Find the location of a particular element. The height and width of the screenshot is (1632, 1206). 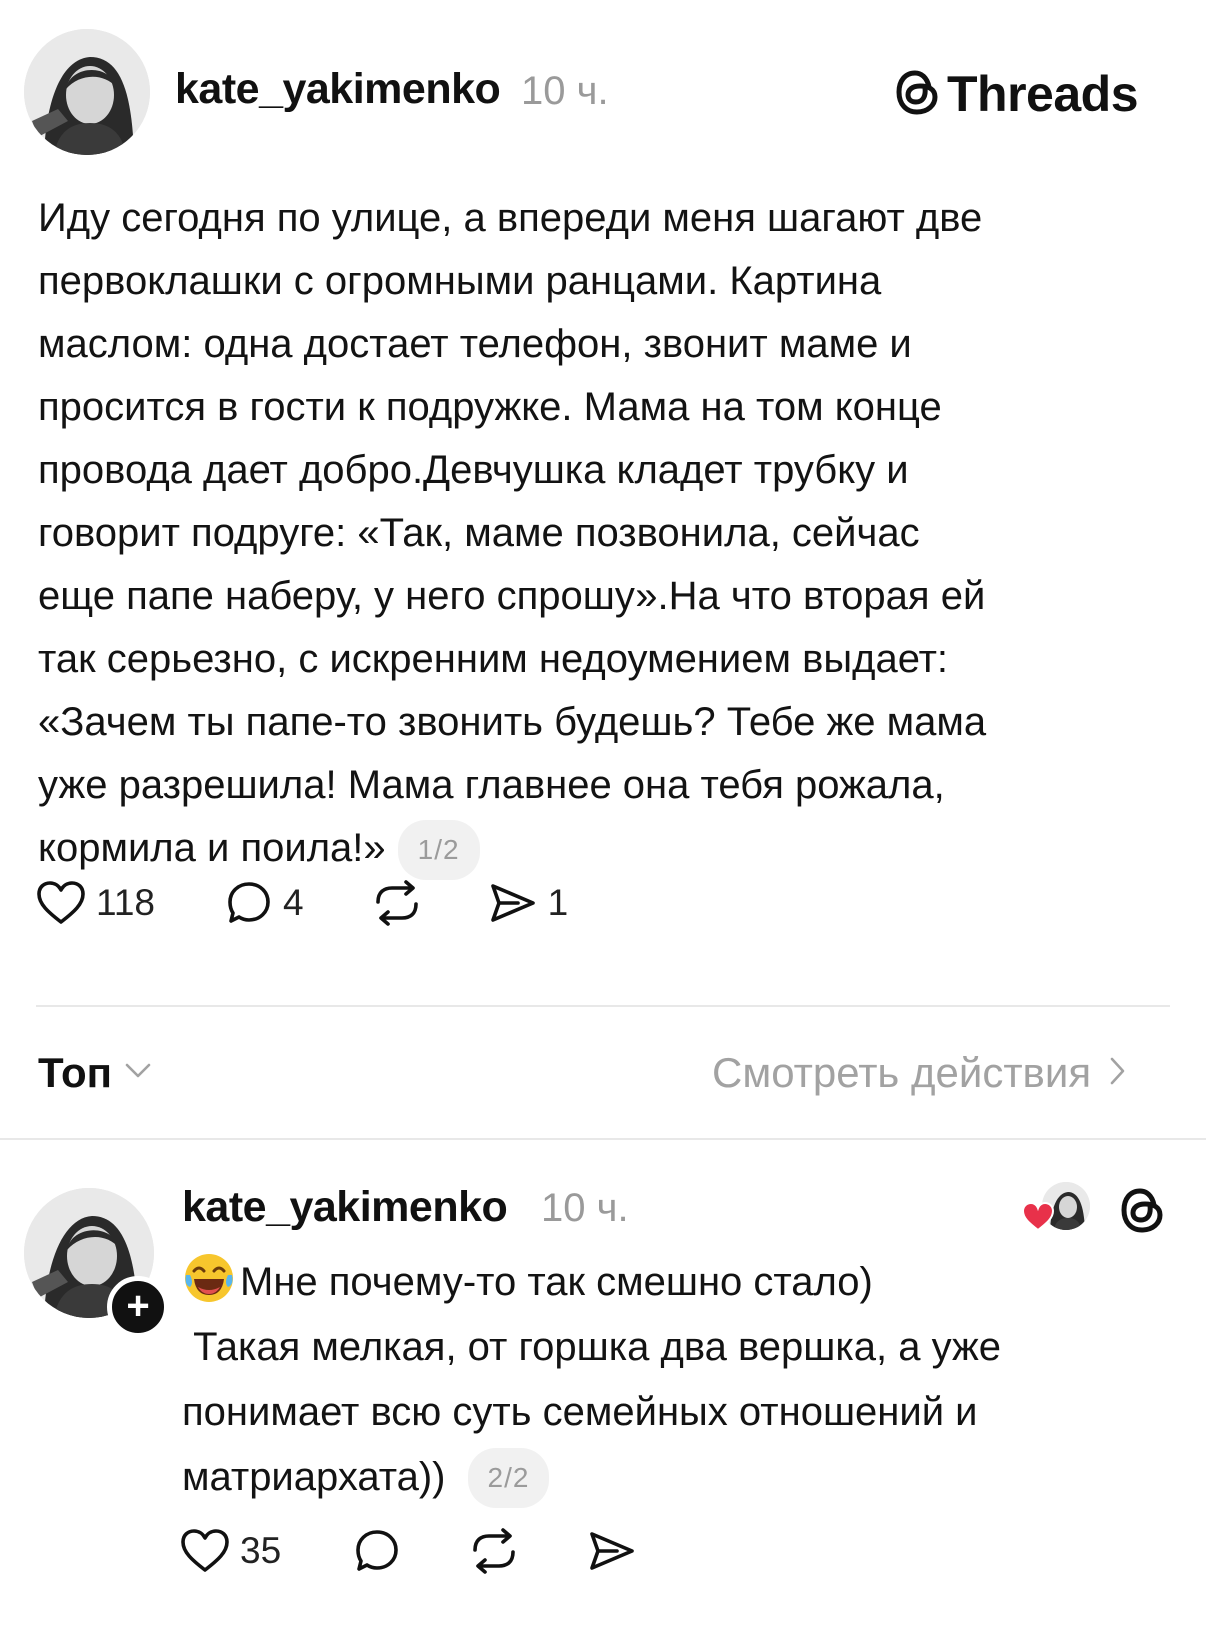

reply-like-button: 35 is located at coordinates (230, 1551).